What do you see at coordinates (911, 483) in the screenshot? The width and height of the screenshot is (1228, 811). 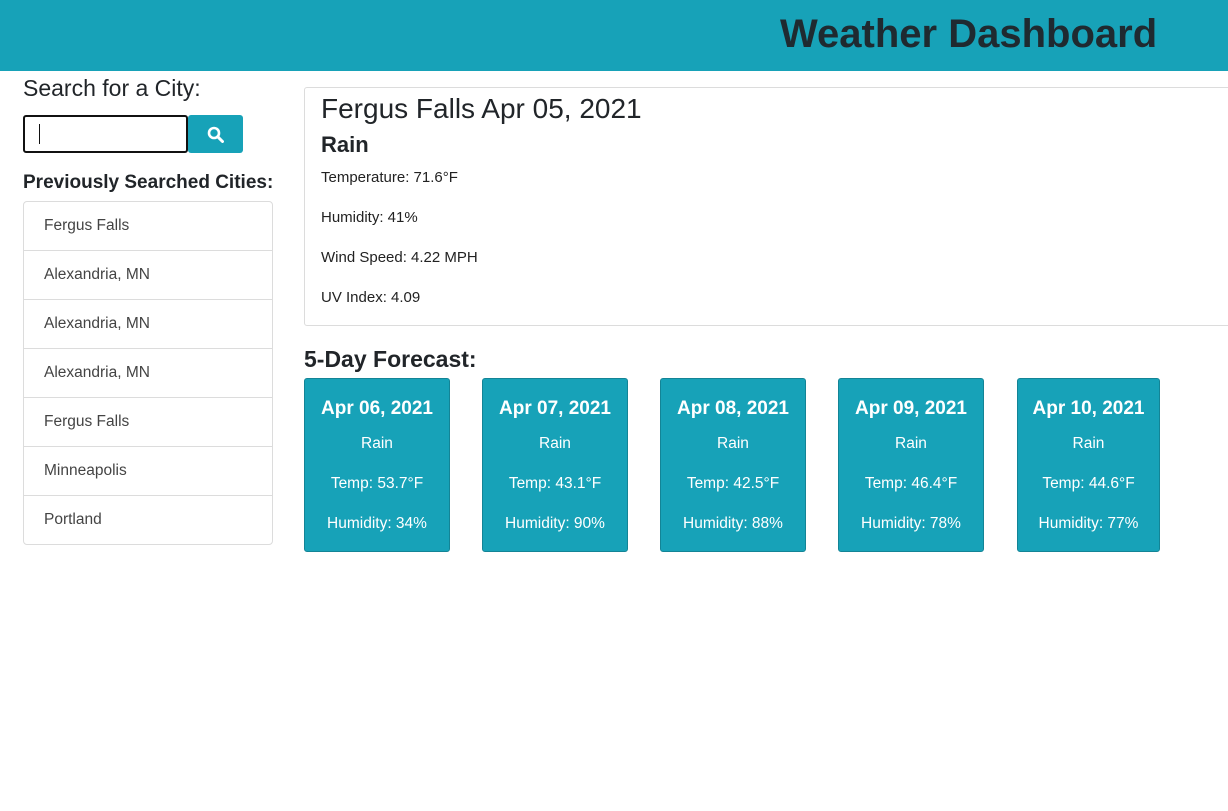 I see `forecast-temp: Temp: 46.4°F` at bounding box center [911, 483].